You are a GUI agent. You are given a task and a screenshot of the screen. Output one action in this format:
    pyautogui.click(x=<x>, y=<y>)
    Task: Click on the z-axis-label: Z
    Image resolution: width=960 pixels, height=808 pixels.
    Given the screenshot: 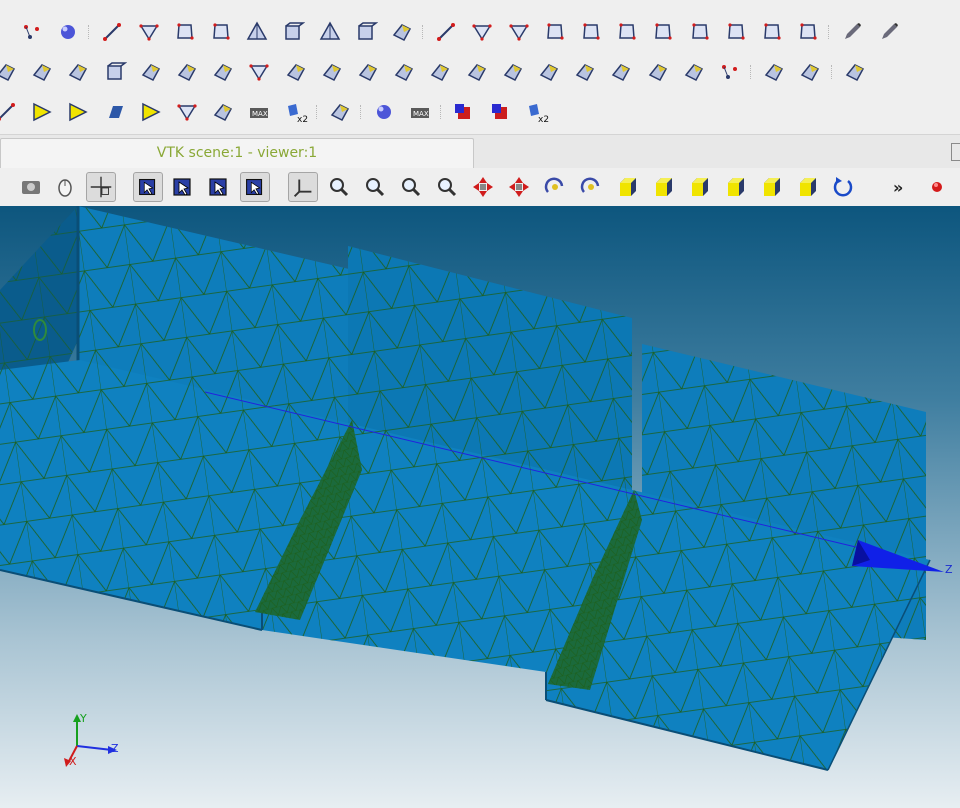 What is the action you would take?
    pyautogui.click(x=115, y=748)
    